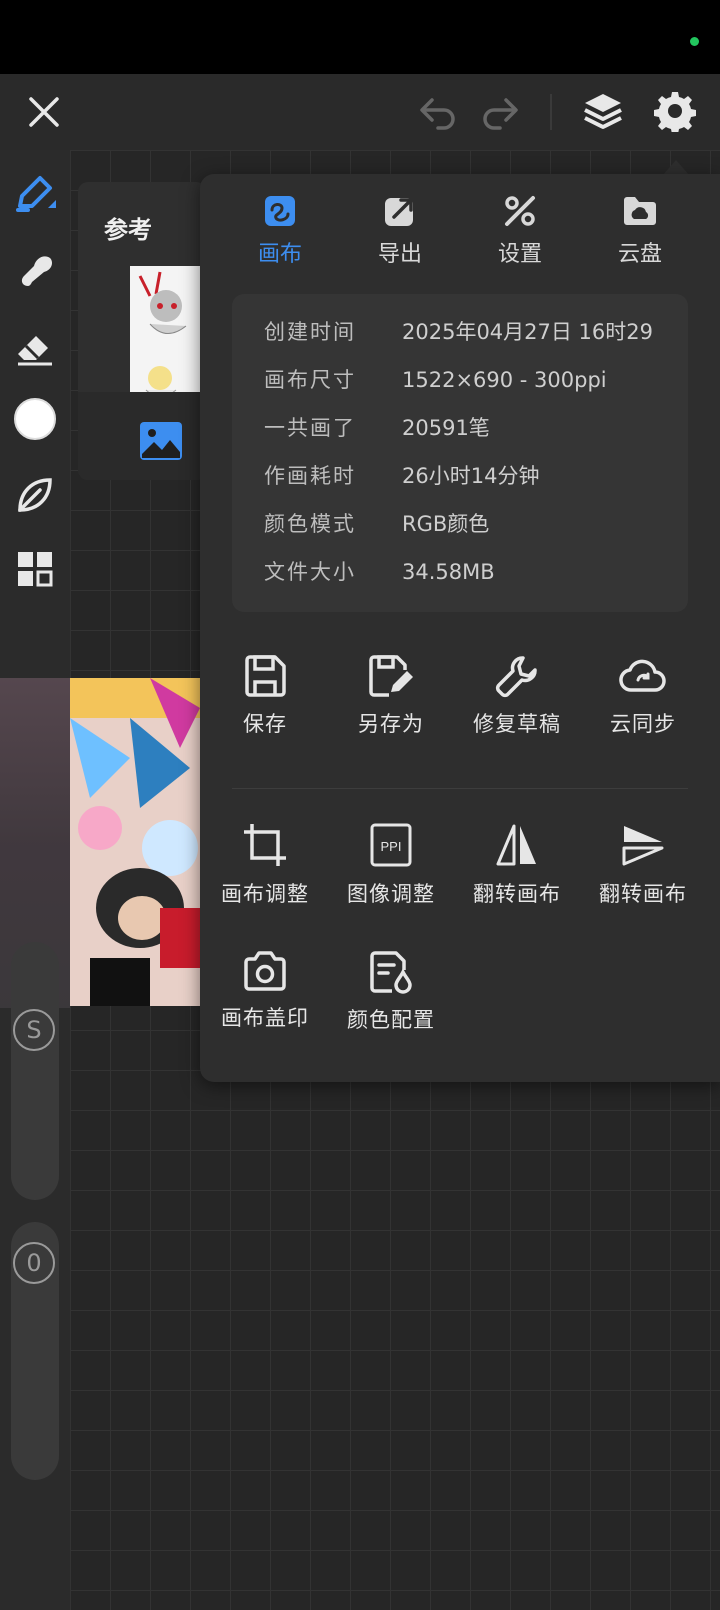  What do you see at coordinates (34, 1030) in the screenshot?
I see `brush-size-knob: S` at bounding box center [34, 1030].